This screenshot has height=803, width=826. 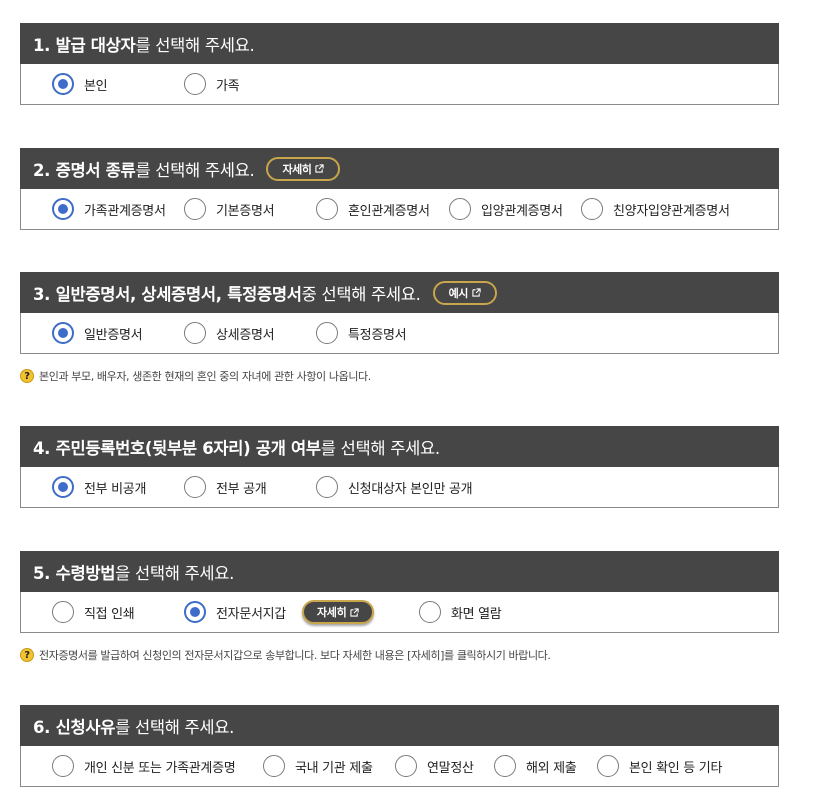 I want to click on radio-option-all-private: 전부 비공개, so click(x=99, y=487).